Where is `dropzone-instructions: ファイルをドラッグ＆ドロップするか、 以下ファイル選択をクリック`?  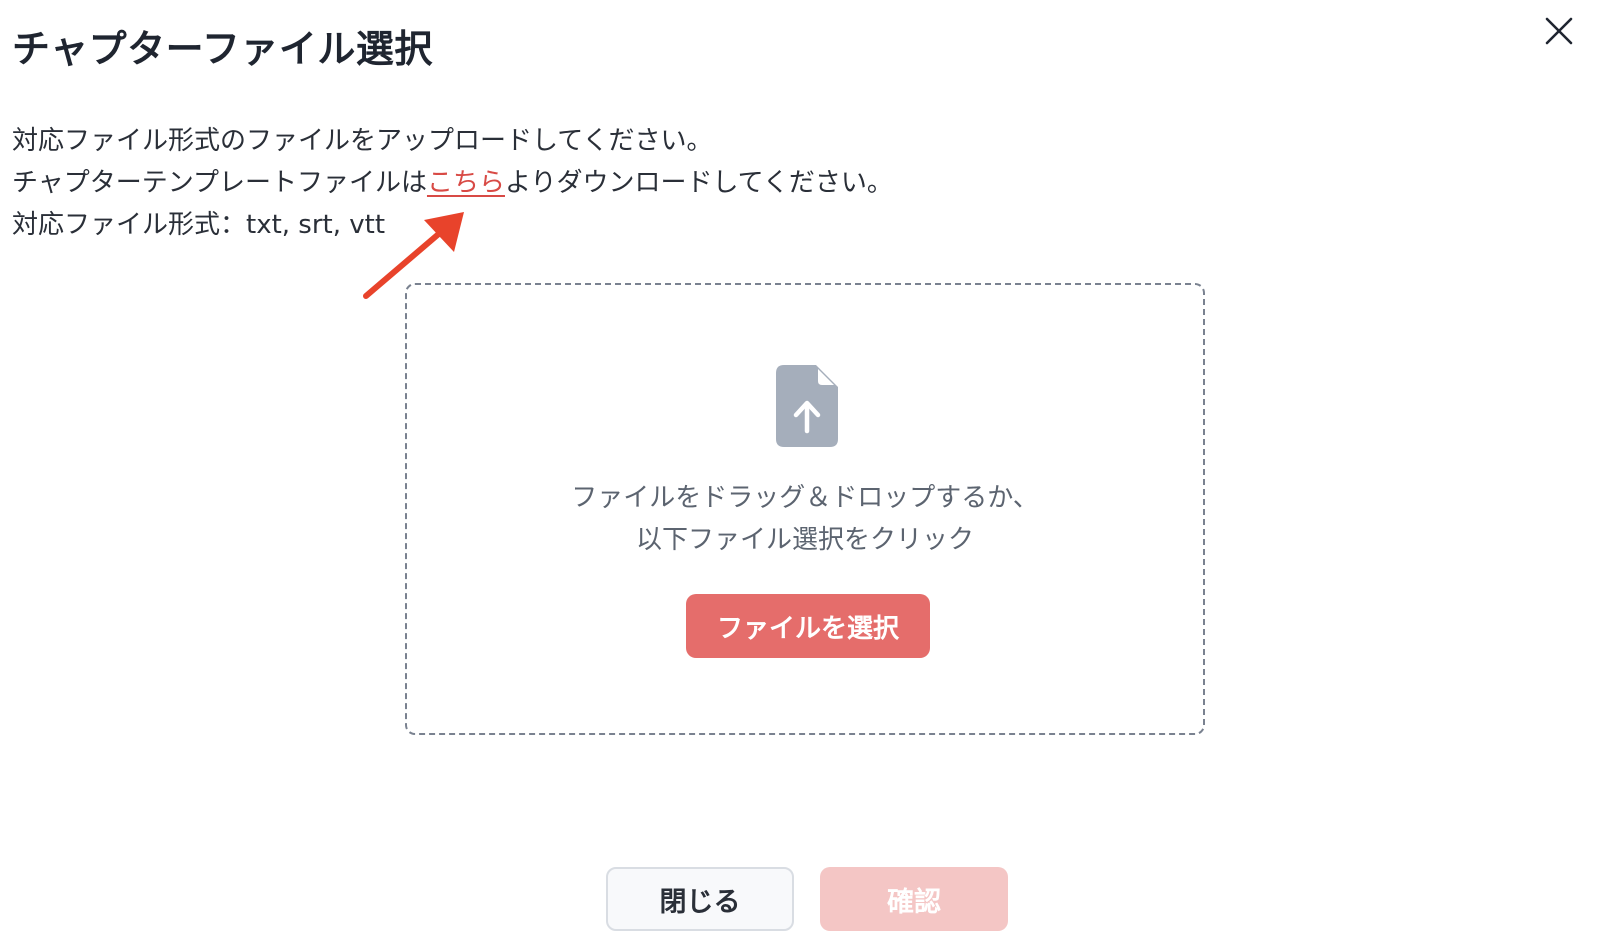
dropzone-instructions: ファイルをドラッグ＆ドロップするか、 以下ファイル選択をクリック is located at coordinates (805, 519).